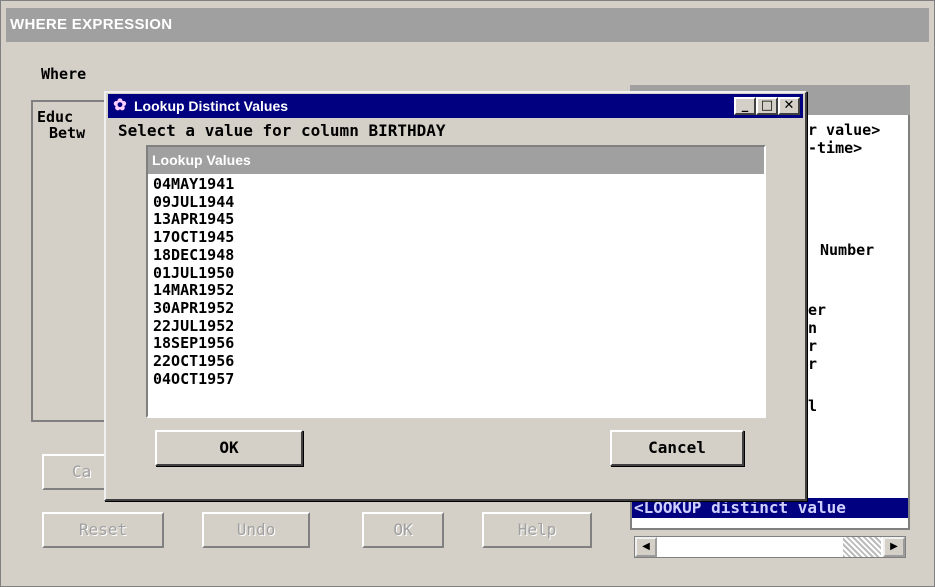 The width and height of the screenshot is (935, 587). What do you see at coordinates (456, 160) in the screenshot?
I see `list-header: Lookup Values` at bounding box center [456, 160].